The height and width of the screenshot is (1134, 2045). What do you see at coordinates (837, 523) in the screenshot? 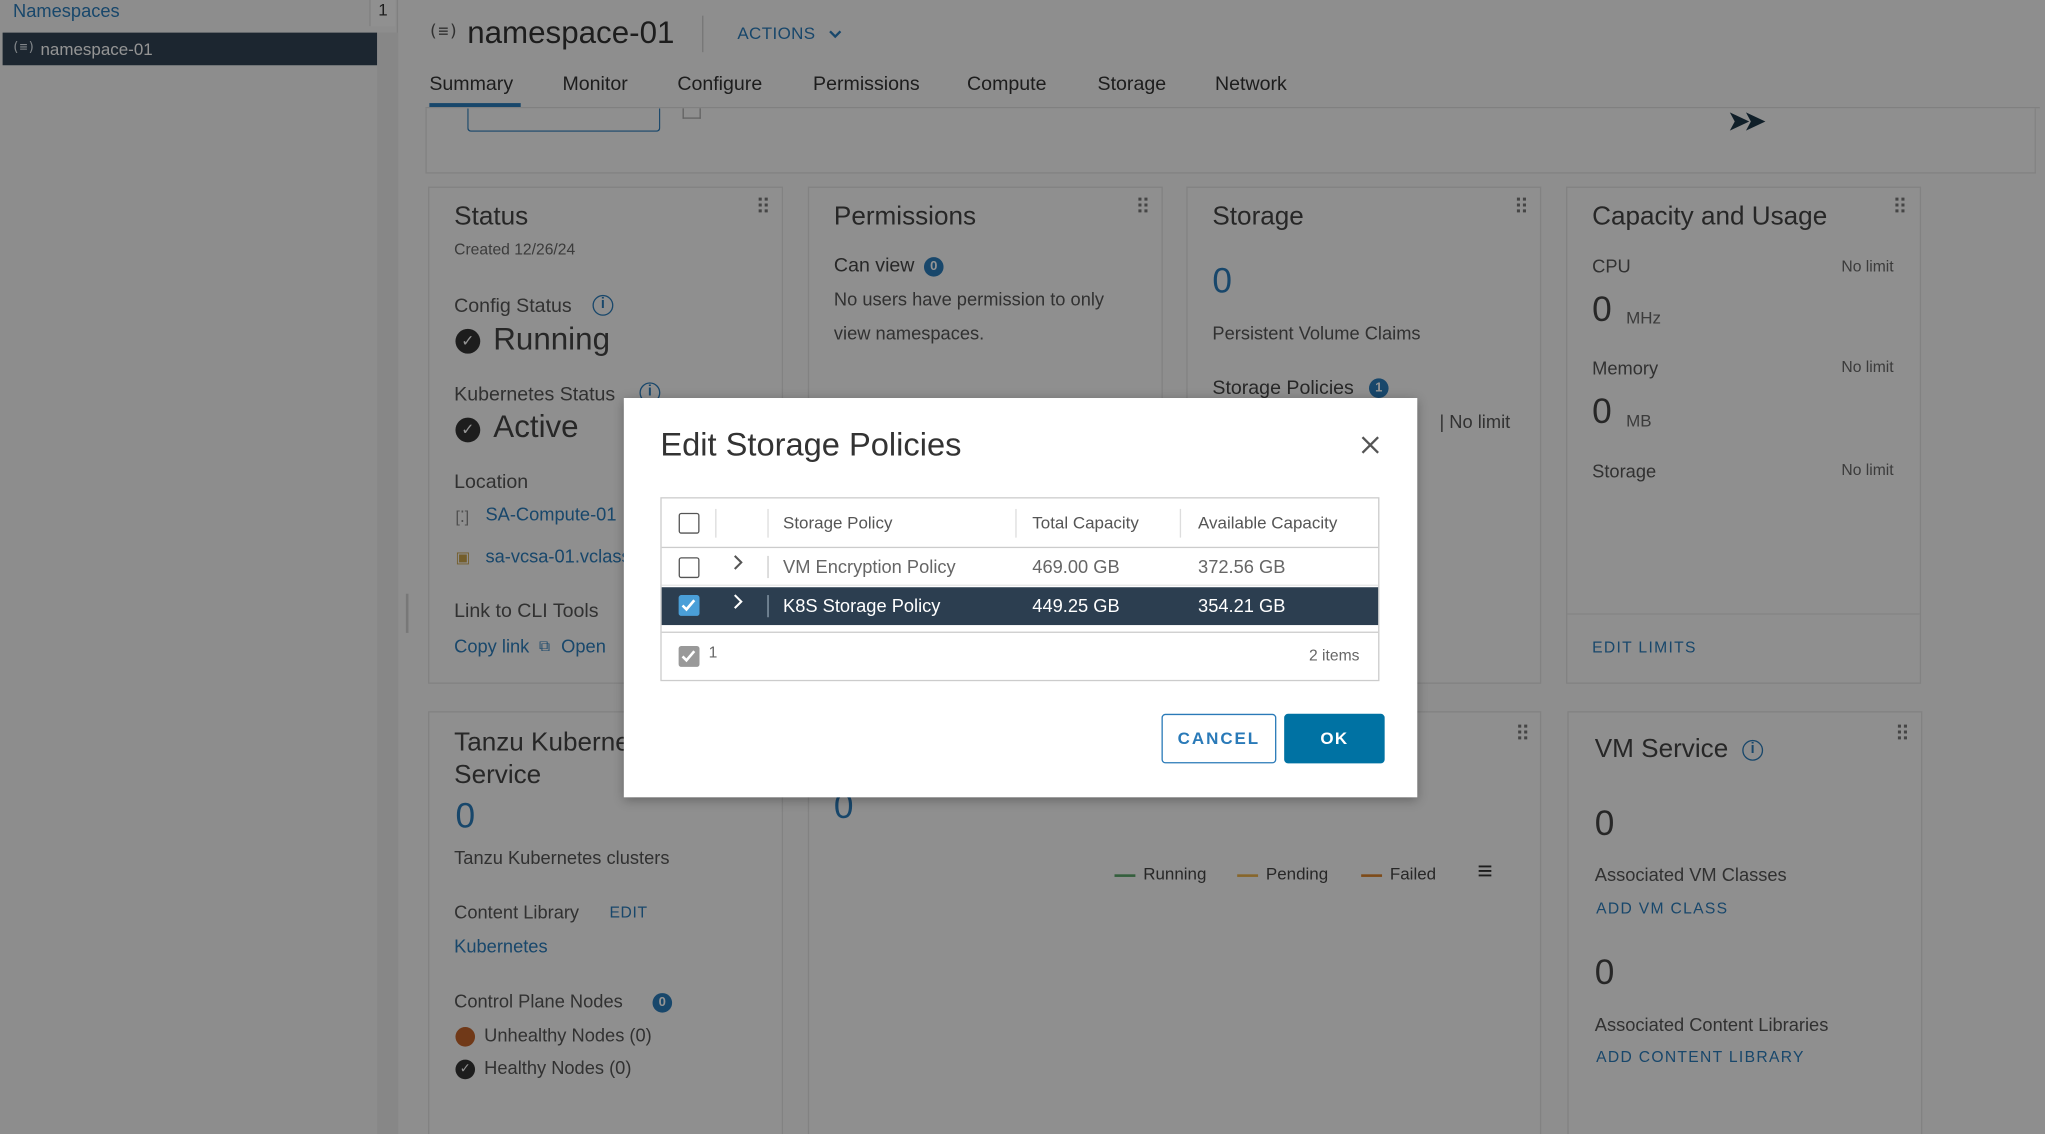
I see `column-header-storage-policy: Storage Policy` at bounding box center [837, 523].